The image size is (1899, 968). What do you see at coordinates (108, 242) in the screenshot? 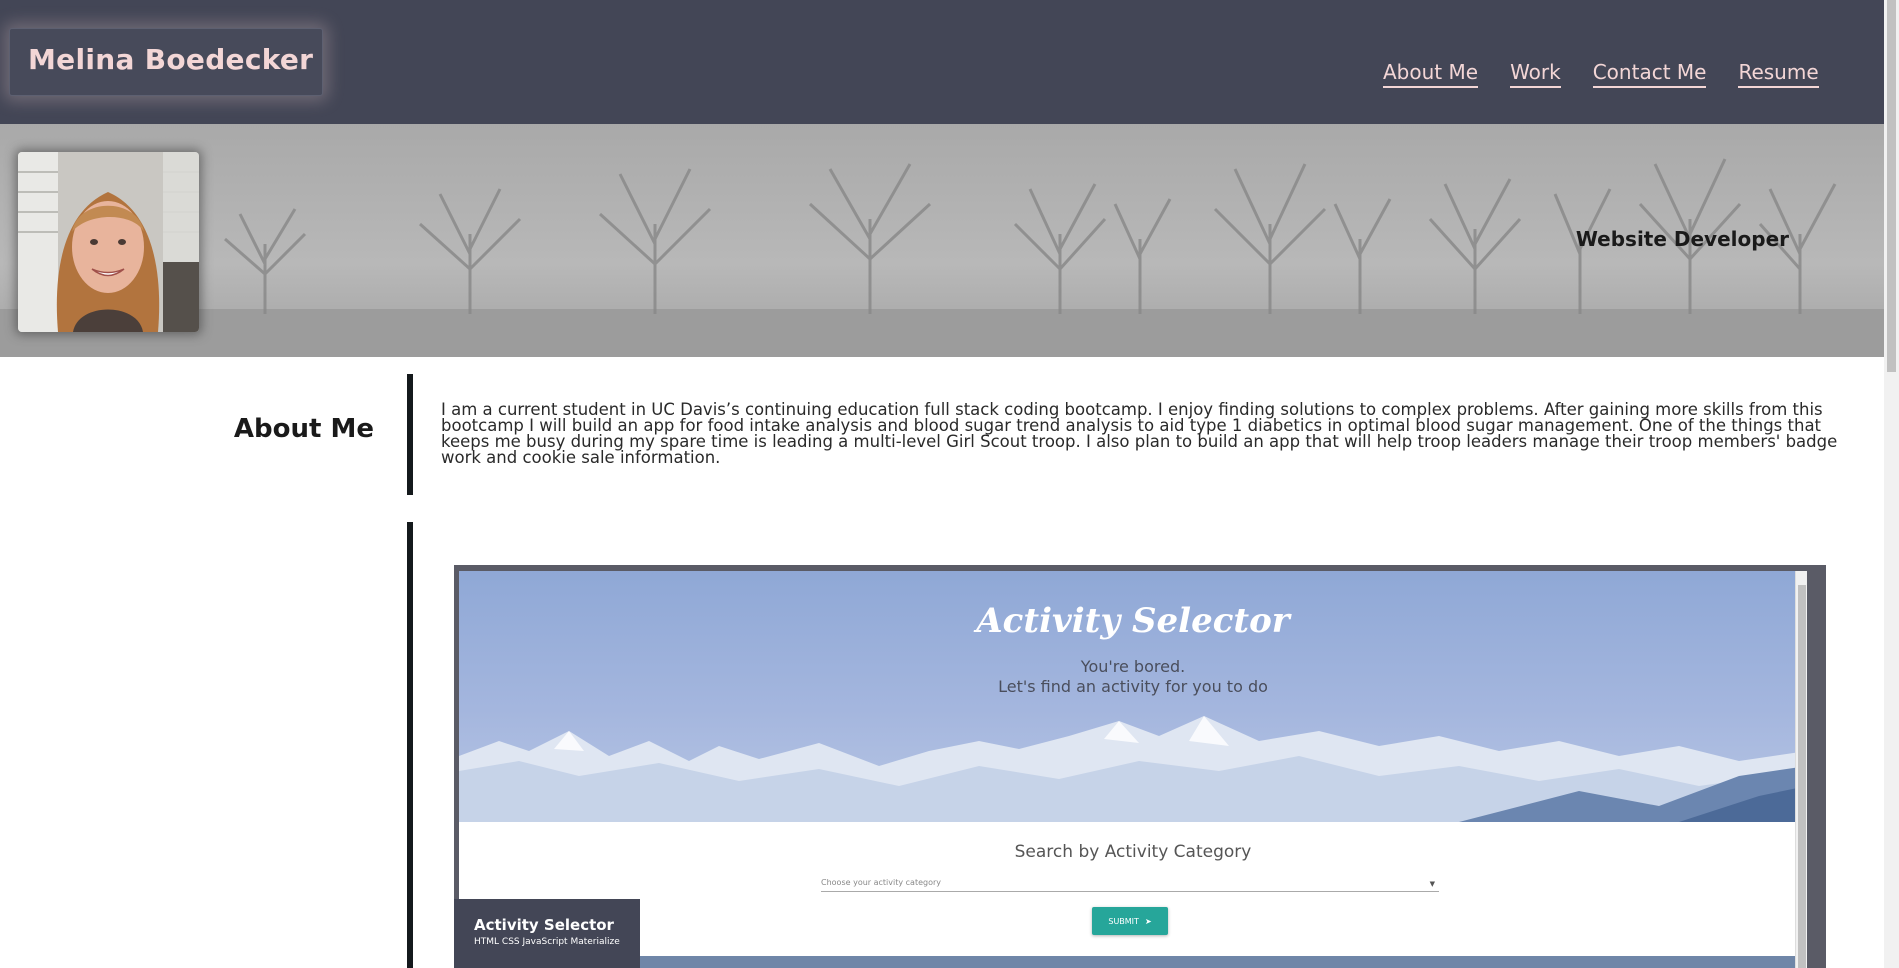
I see `profile-photo` at bounding box center [108, 242].